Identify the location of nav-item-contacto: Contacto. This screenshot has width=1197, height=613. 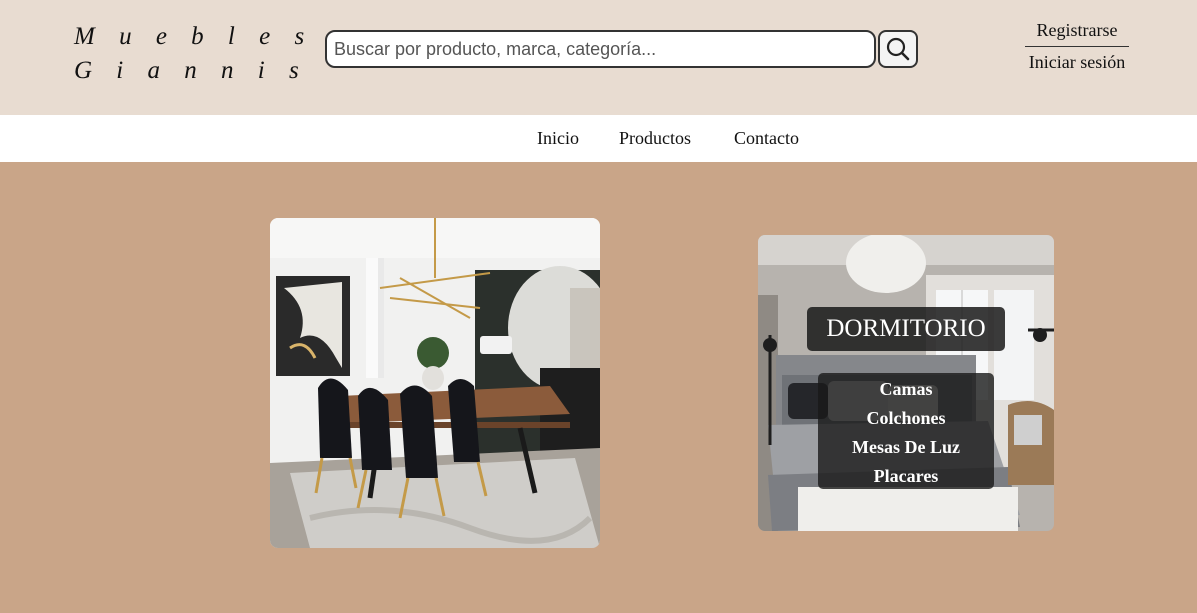
(766, 138).